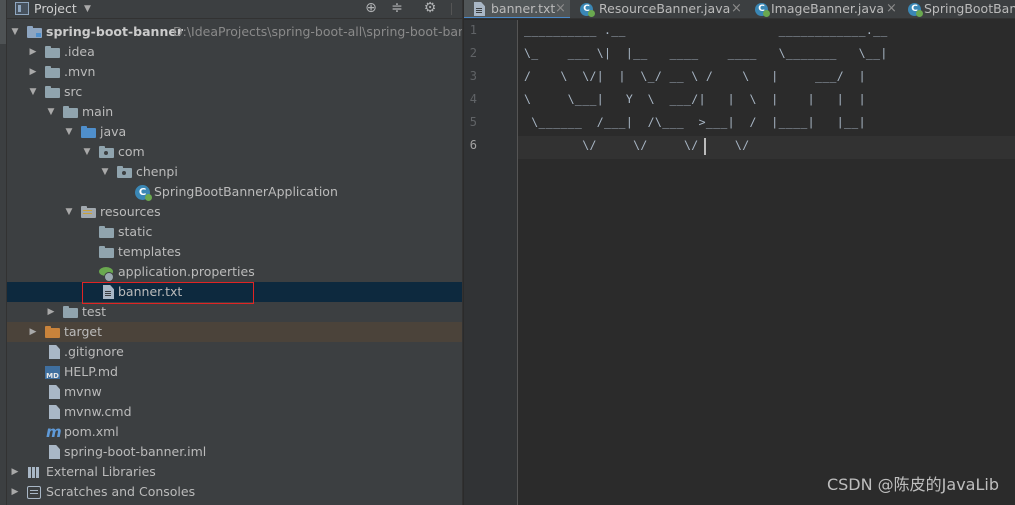 The height and width of the screenshot is (505, 1015). What do you see at coordinates (234, 72) in the screenshot?
I see `tree-item-mvn: ▶ .mvn` at bounding box center [234, 72].